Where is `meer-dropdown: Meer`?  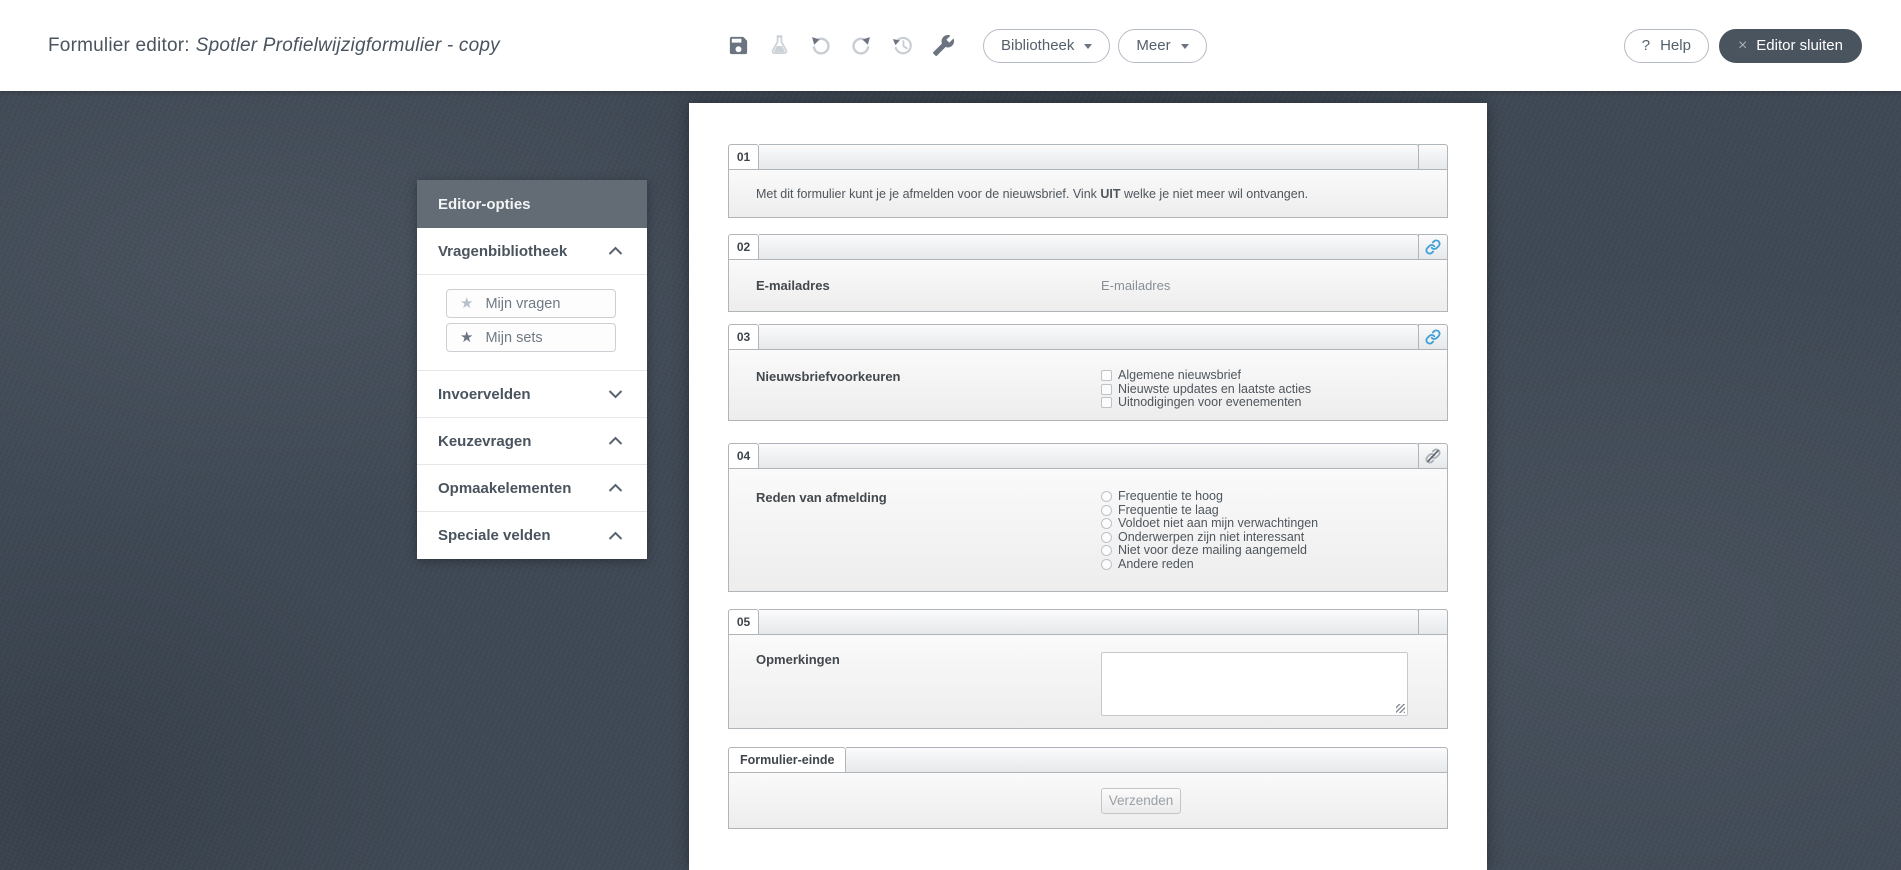
meer-dropdown: Meer is located at coordinates (1162, 45).